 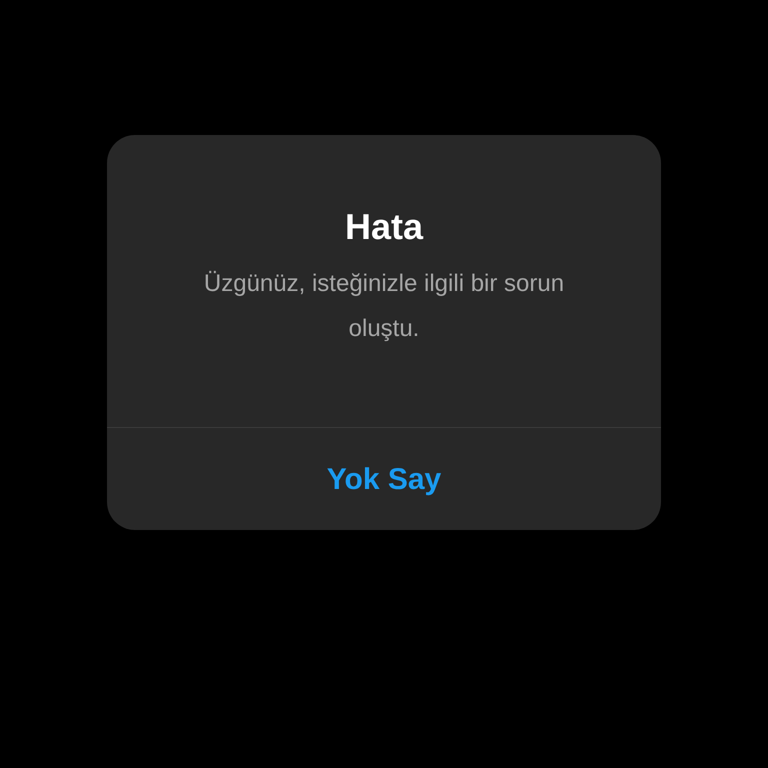 I want to click on dialog-message: Üzgünüz, isteğinizle ilgili bir sorun oluştu., so click(x=384, y=306).